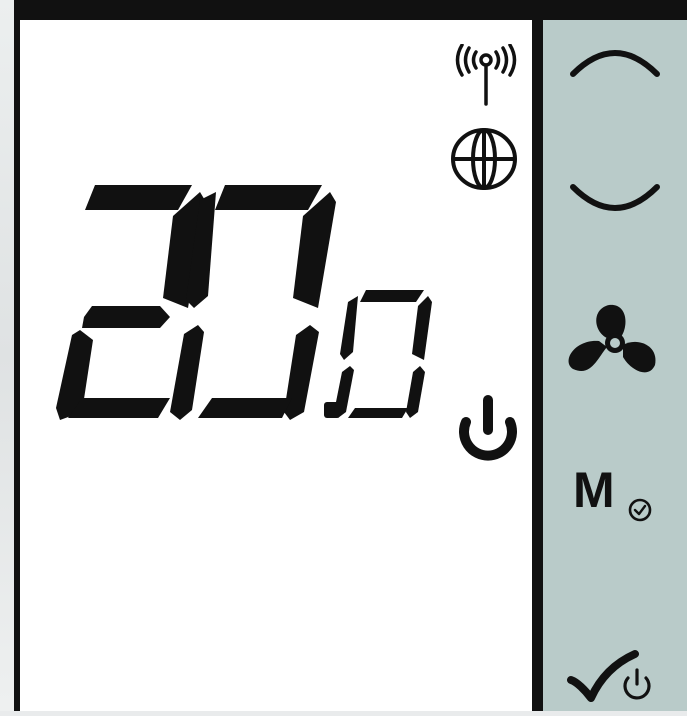 Image resolution: width=687 pixels, height=716 pixels. What do you see at coordinates (301, 372) in the screenshot?
I see `digit-0-segment-lower-right` at bounding box center [301, 372].